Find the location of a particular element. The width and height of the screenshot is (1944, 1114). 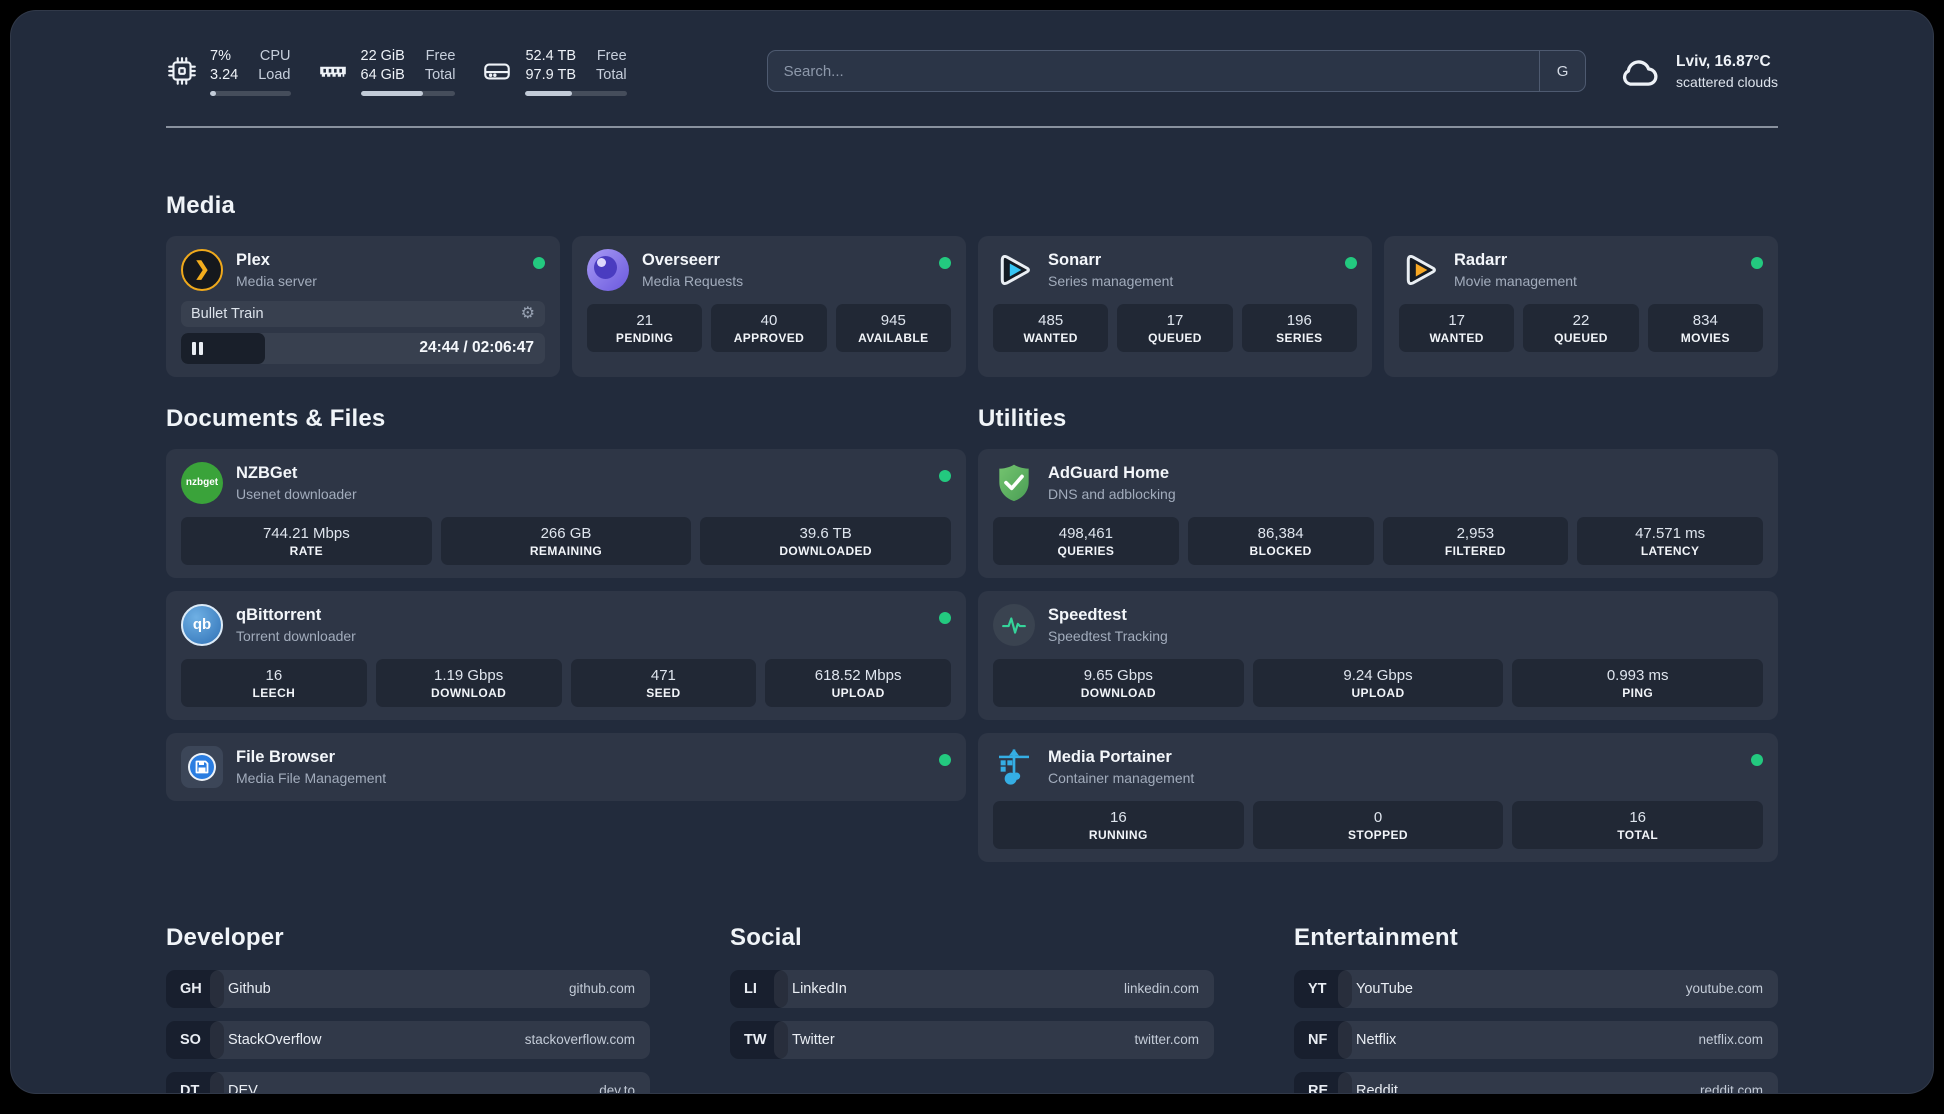

bookmark-reddit-url: reddit.com is located at coordinates (1731, 1088).